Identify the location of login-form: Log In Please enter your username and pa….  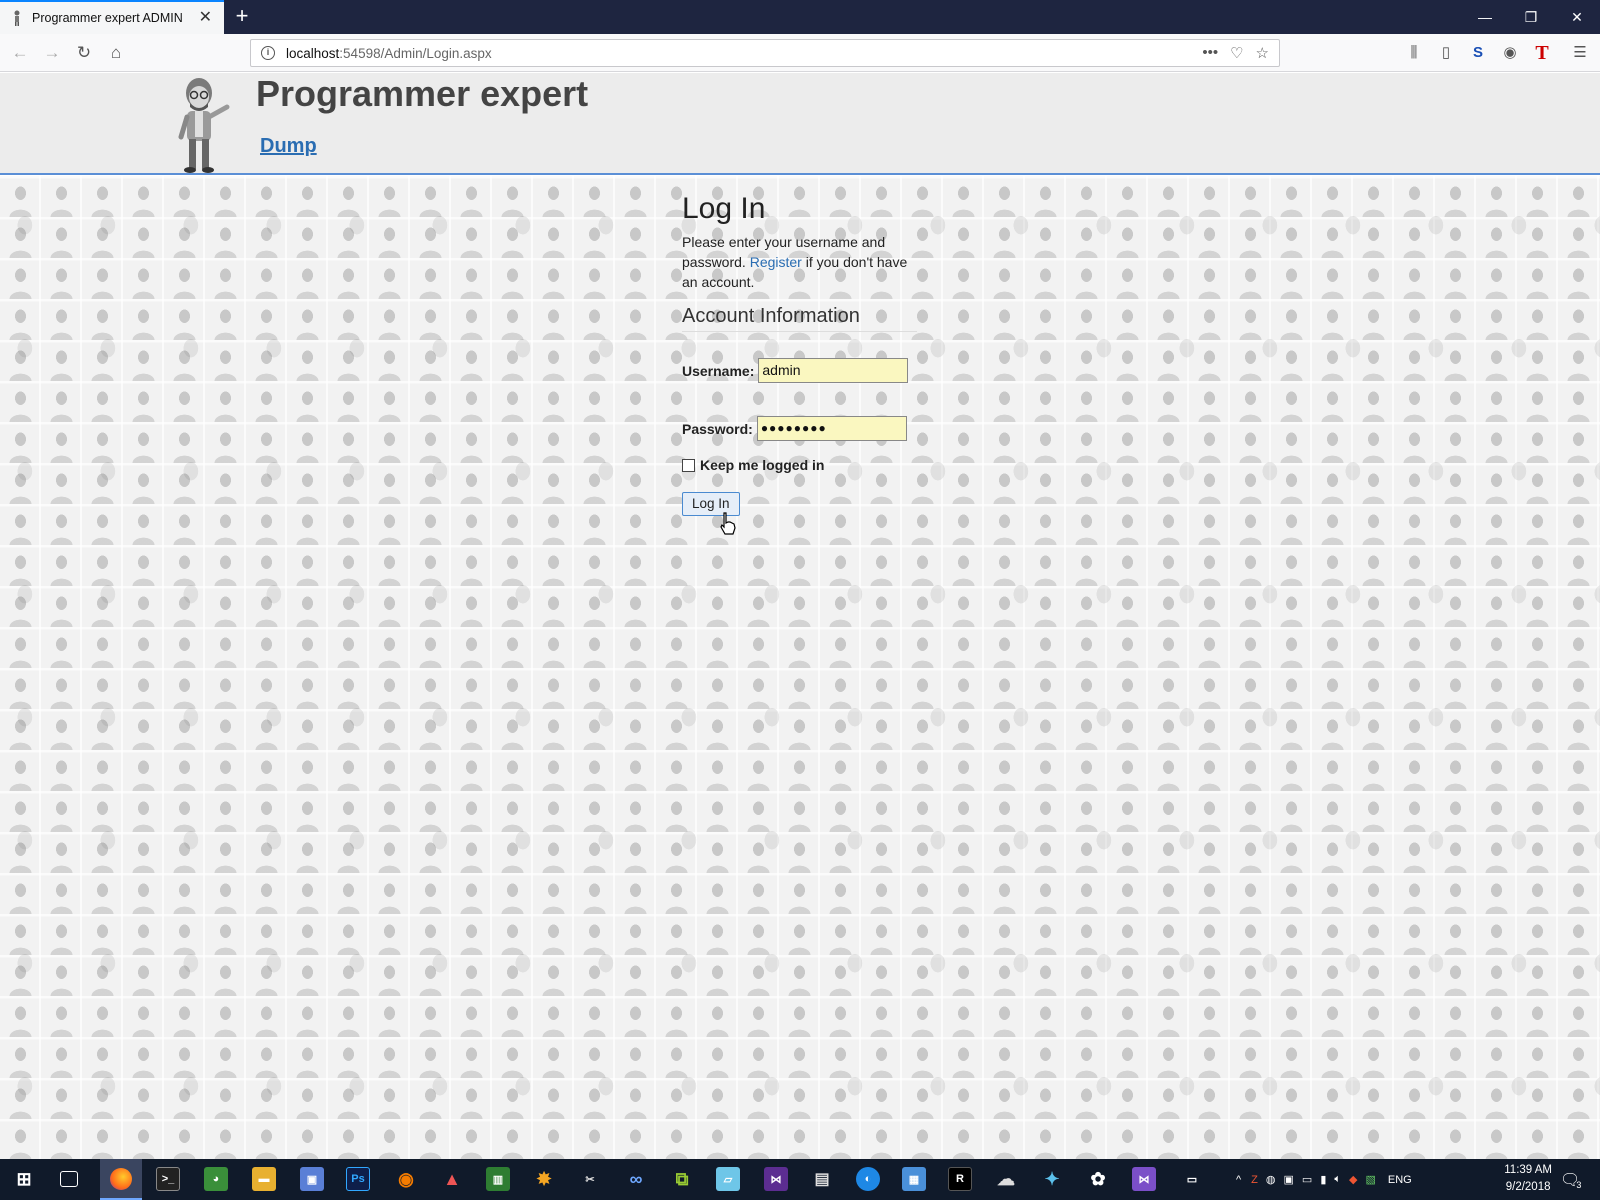
(812, 354).